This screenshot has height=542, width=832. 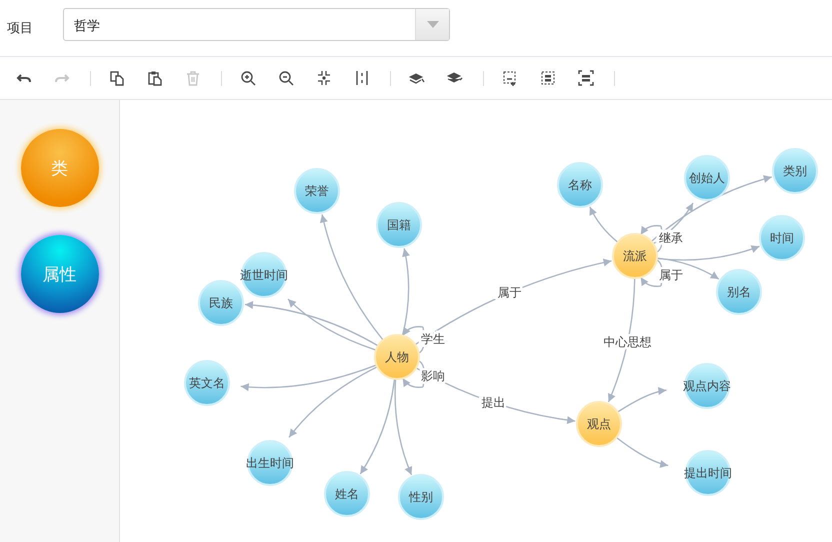 What do you see at coordinates (707, 178) in the screenshot?
I see `attribute-node: 创始人` at bounding box center [707, 178].